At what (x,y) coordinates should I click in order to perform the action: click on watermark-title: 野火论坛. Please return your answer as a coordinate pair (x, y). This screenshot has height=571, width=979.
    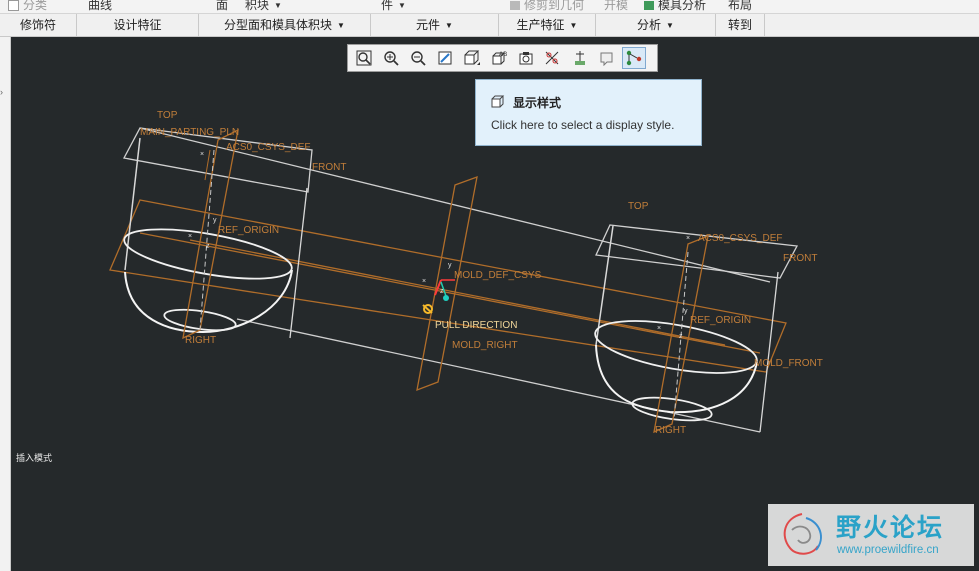
    Looking at the image, I should click on (890, 528).